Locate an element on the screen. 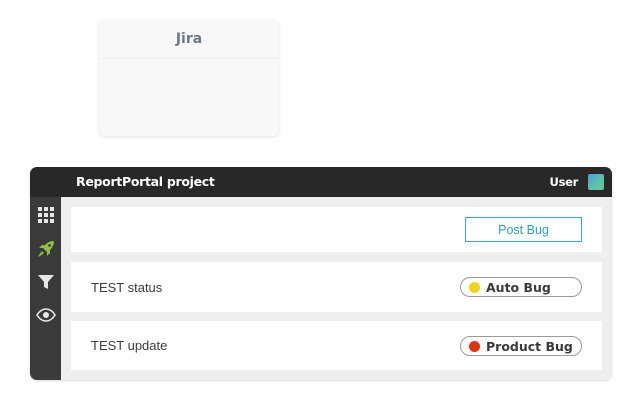 The height and width of the screenshot is (400, 640). defect-type-badge: Product Bug is located at coordinates (521, 346).